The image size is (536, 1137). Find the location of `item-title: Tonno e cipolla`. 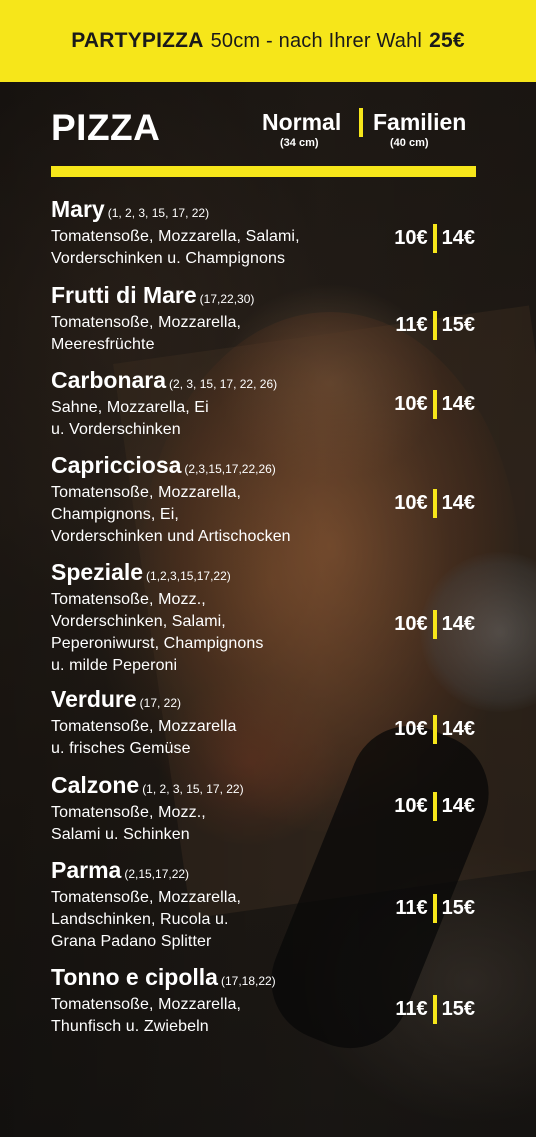

item-title: Tonno e cipolla is located at coordinates (134, 977).